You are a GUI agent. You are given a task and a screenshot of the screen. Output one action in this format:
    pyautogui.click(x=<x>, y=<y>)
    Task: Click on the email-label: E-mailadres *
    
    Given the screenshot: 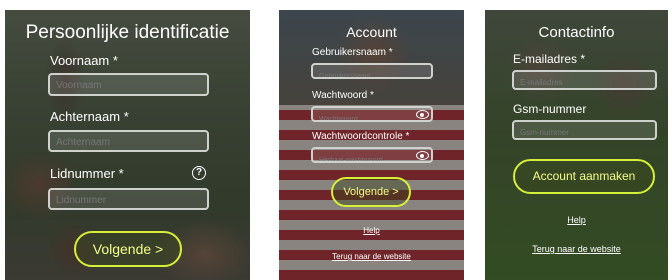 What is the action you would take?
    pyautogui.click(x=549, y=59)
    